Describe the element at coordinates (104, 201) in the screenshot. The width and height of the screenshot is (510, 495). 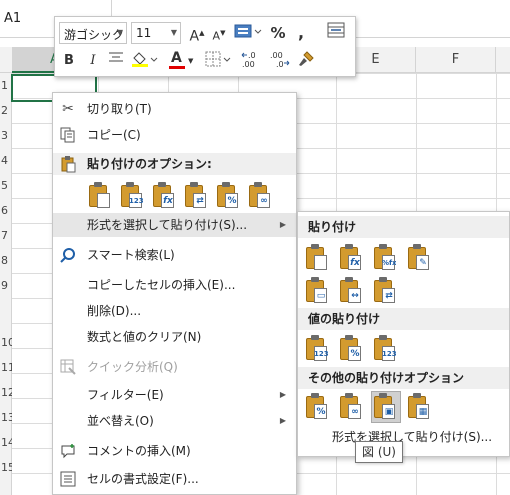
I see `paste-mark` at that location.